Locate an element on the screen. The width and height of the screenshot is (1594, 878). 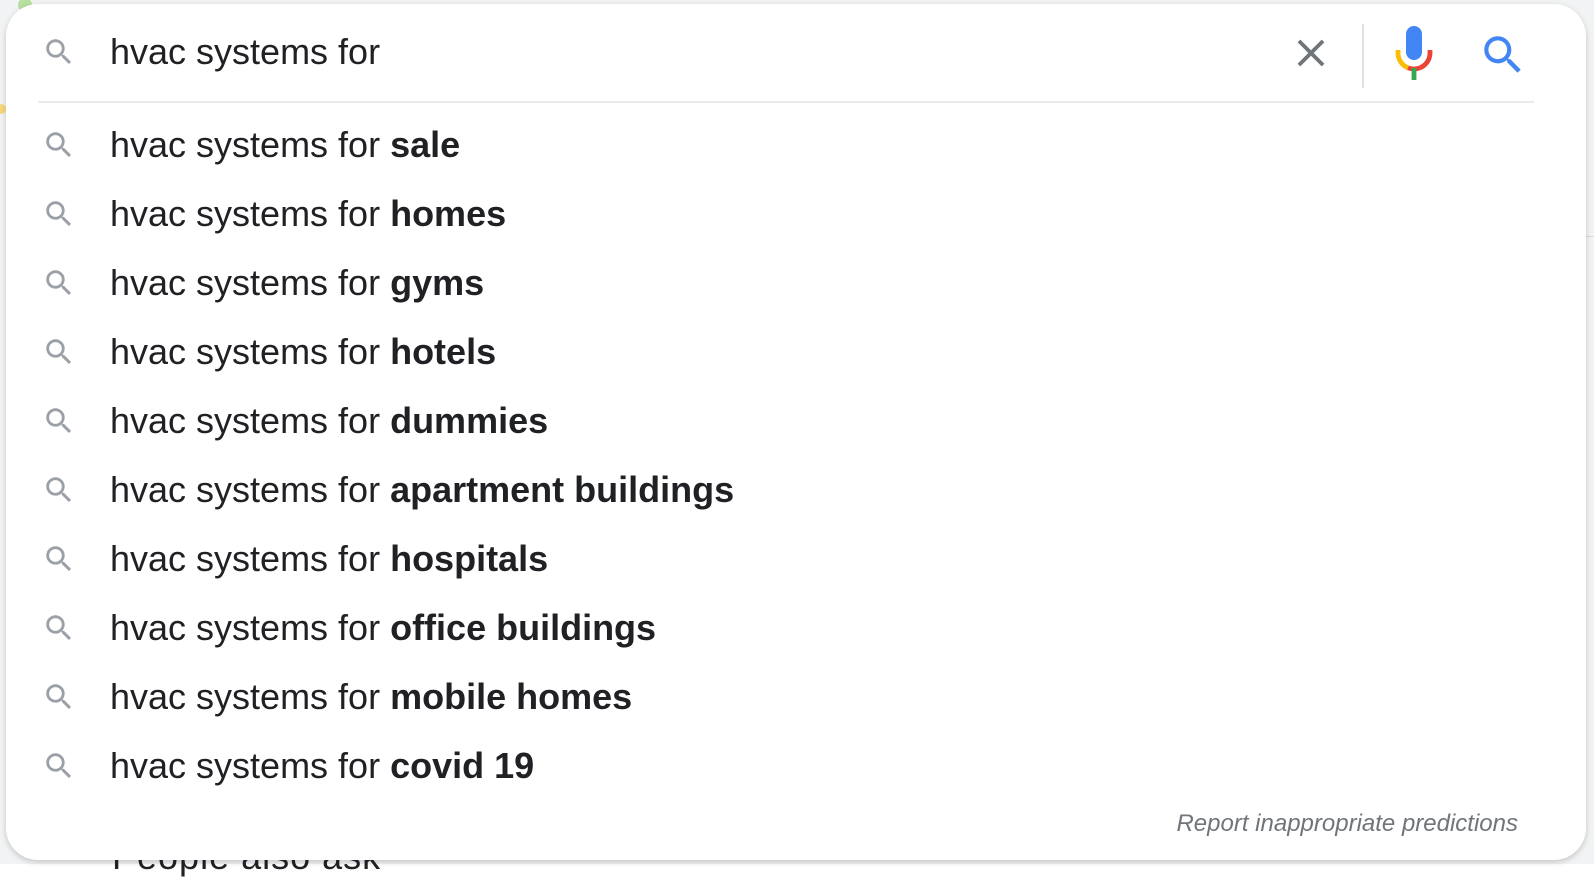
suggestion-completion: dummies is located at coordinates (469, 420).